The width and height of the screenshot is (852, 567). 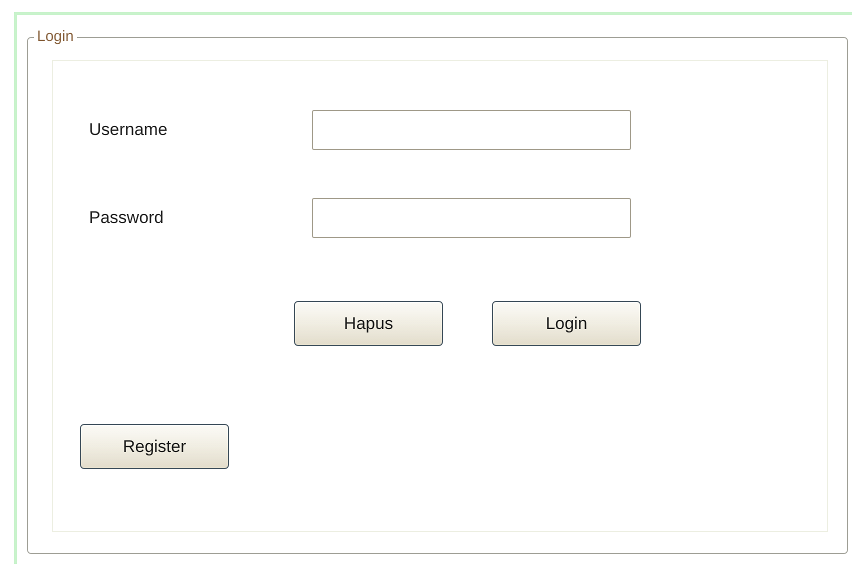 What do you see at coordinates (566, 323) in the screenshot?
I see `action-button: Login` at bounding box center [566, 323].